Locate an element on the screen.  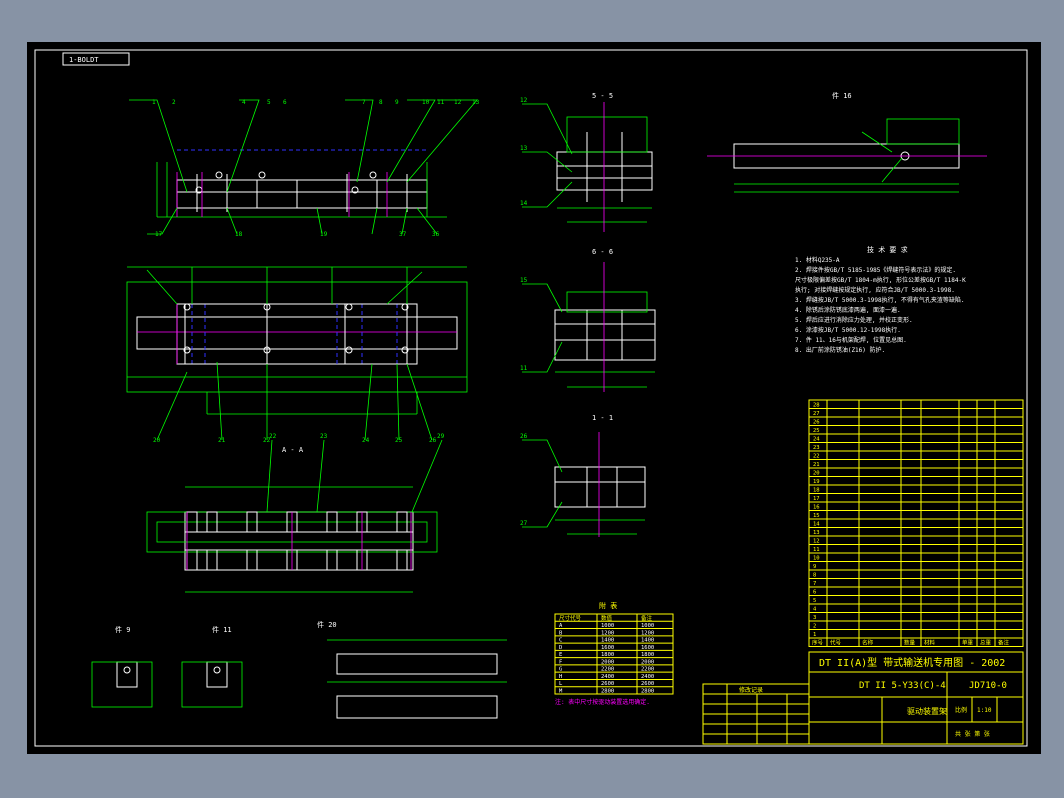
svg-text: 22 is located at coordinates (273, 436).